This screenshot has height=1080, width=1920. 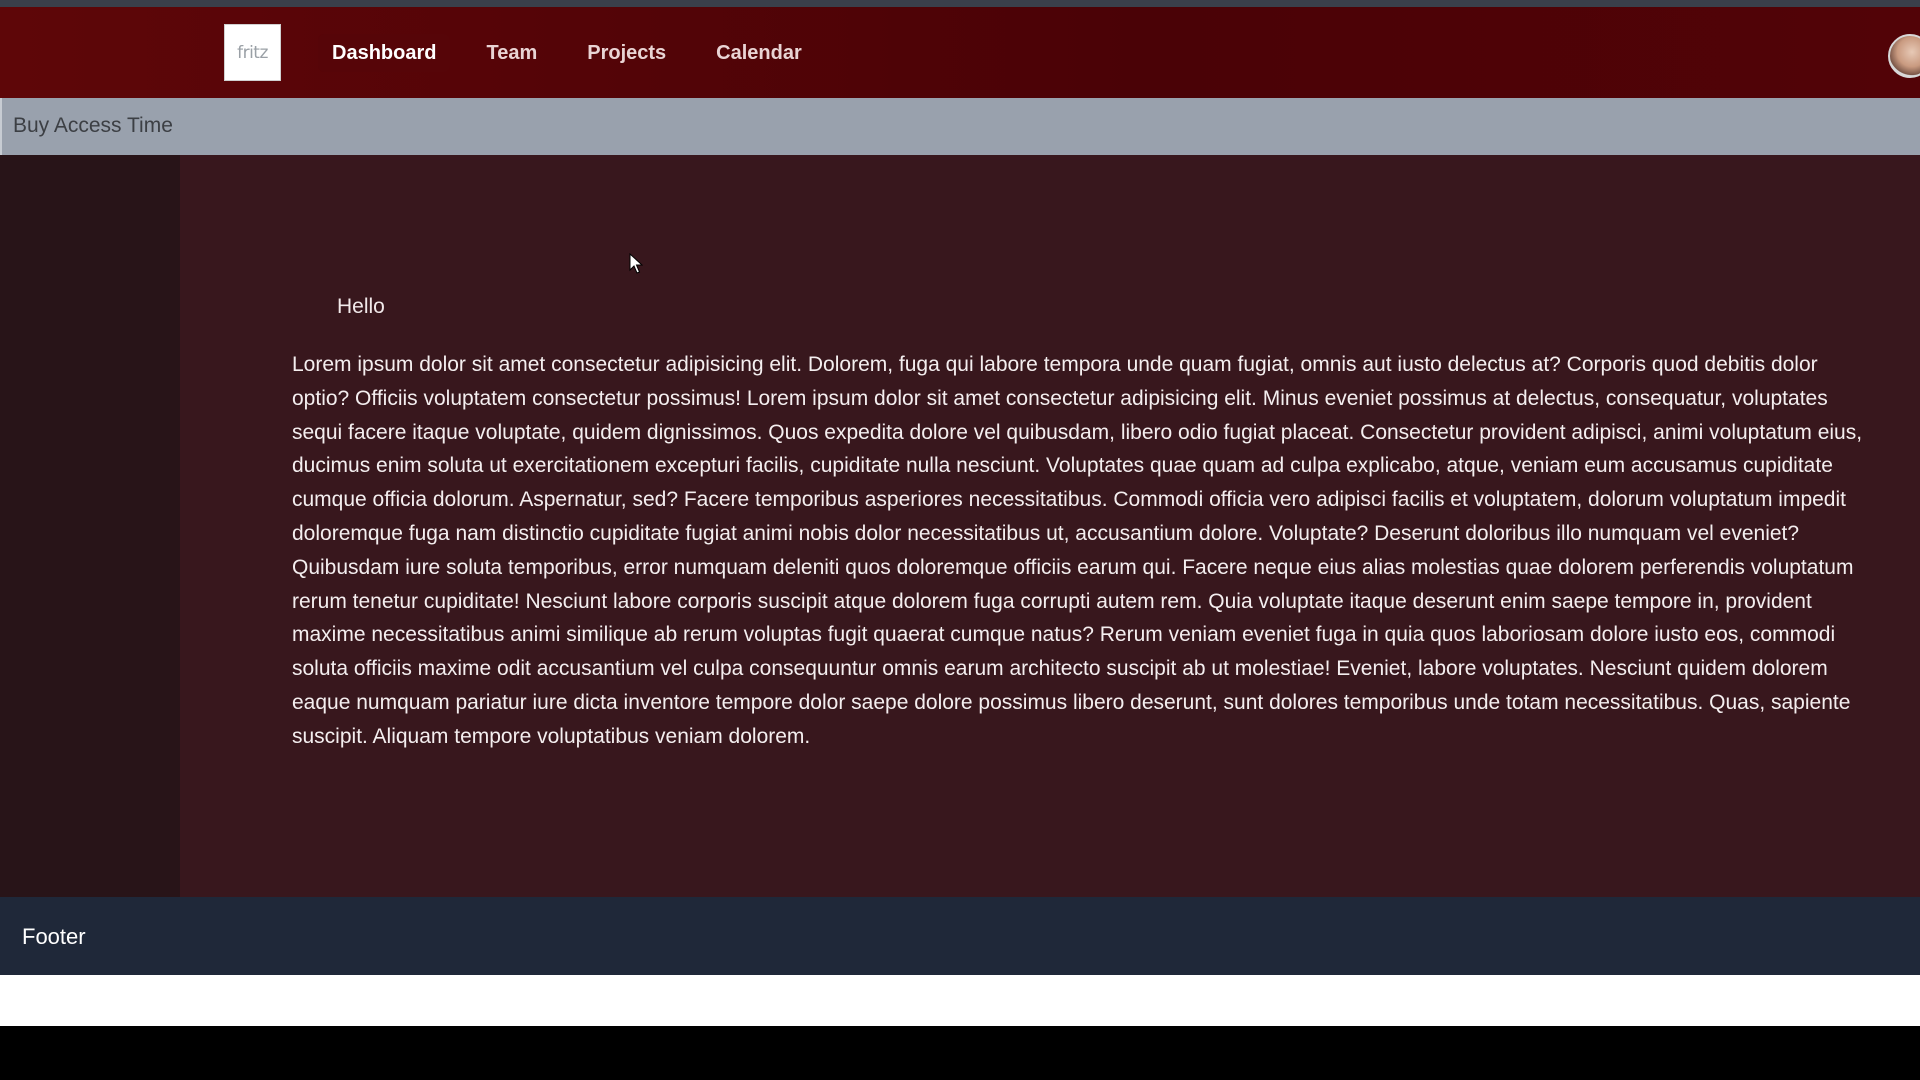 I want to click on user-avatar-icon, so click(x=1904, y=56).